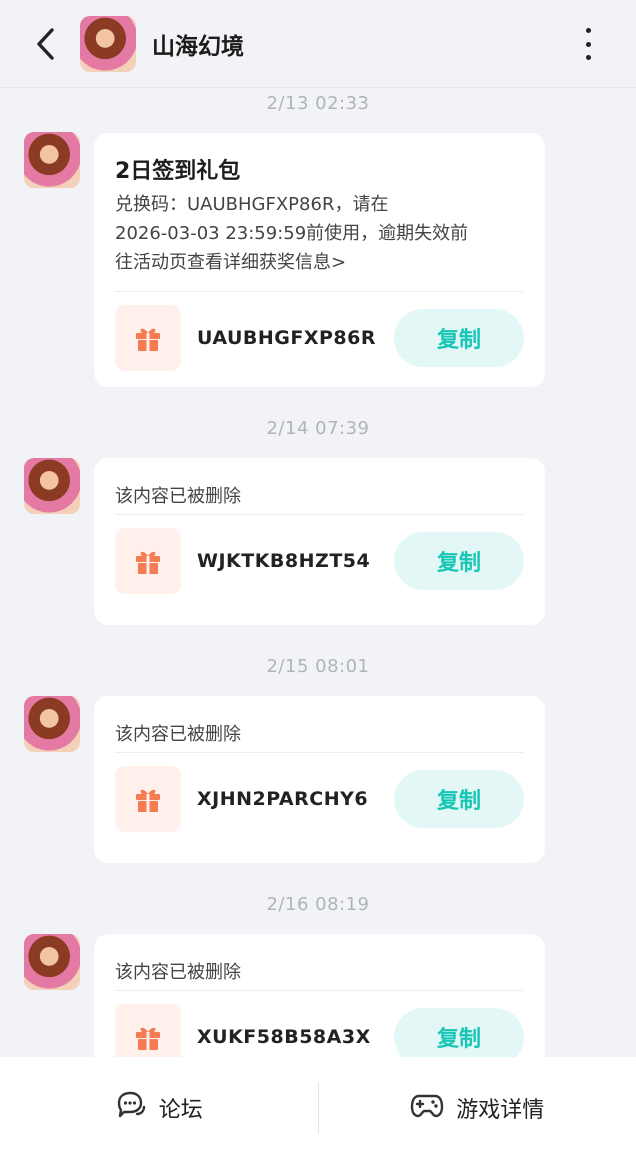 The width and height of the screenshot is (636, 1159). I want to click on more-vertical-icon, so click(588, 44).